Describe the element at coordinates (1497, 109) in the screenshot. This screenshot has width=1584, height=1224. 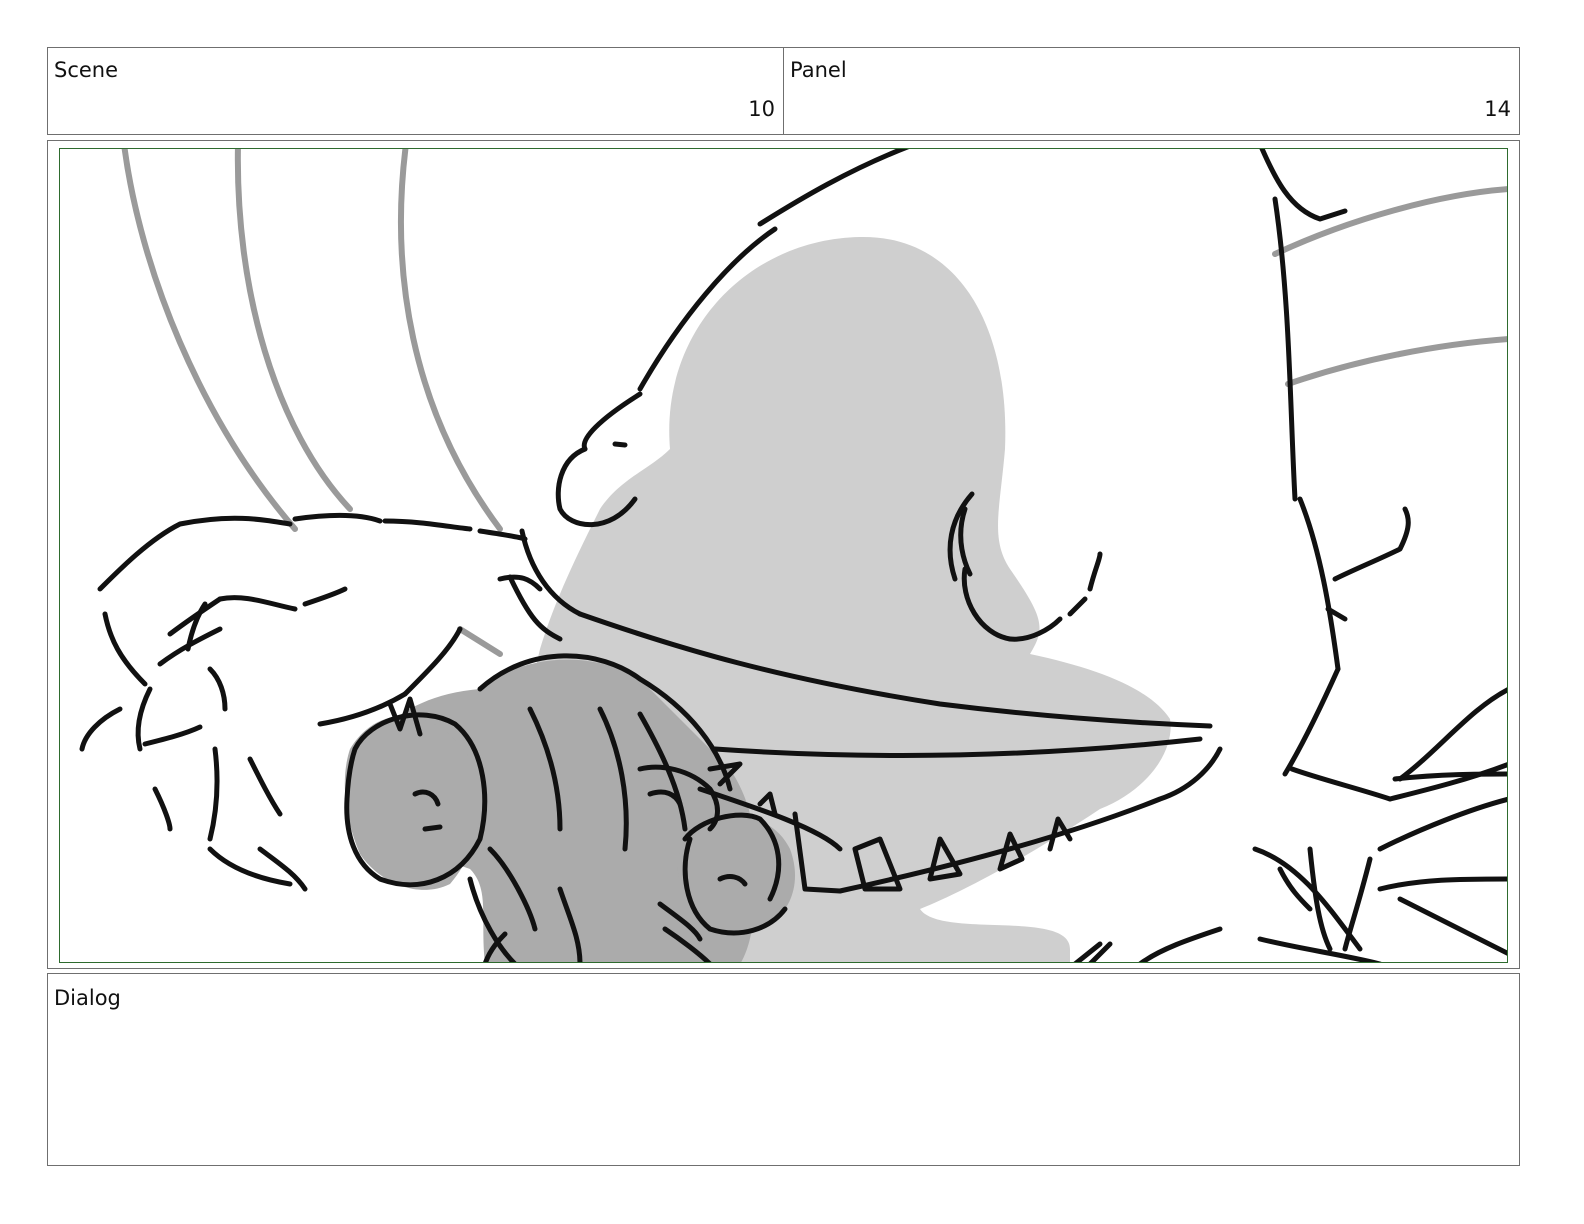
I see `panel-number: 14` at that location.